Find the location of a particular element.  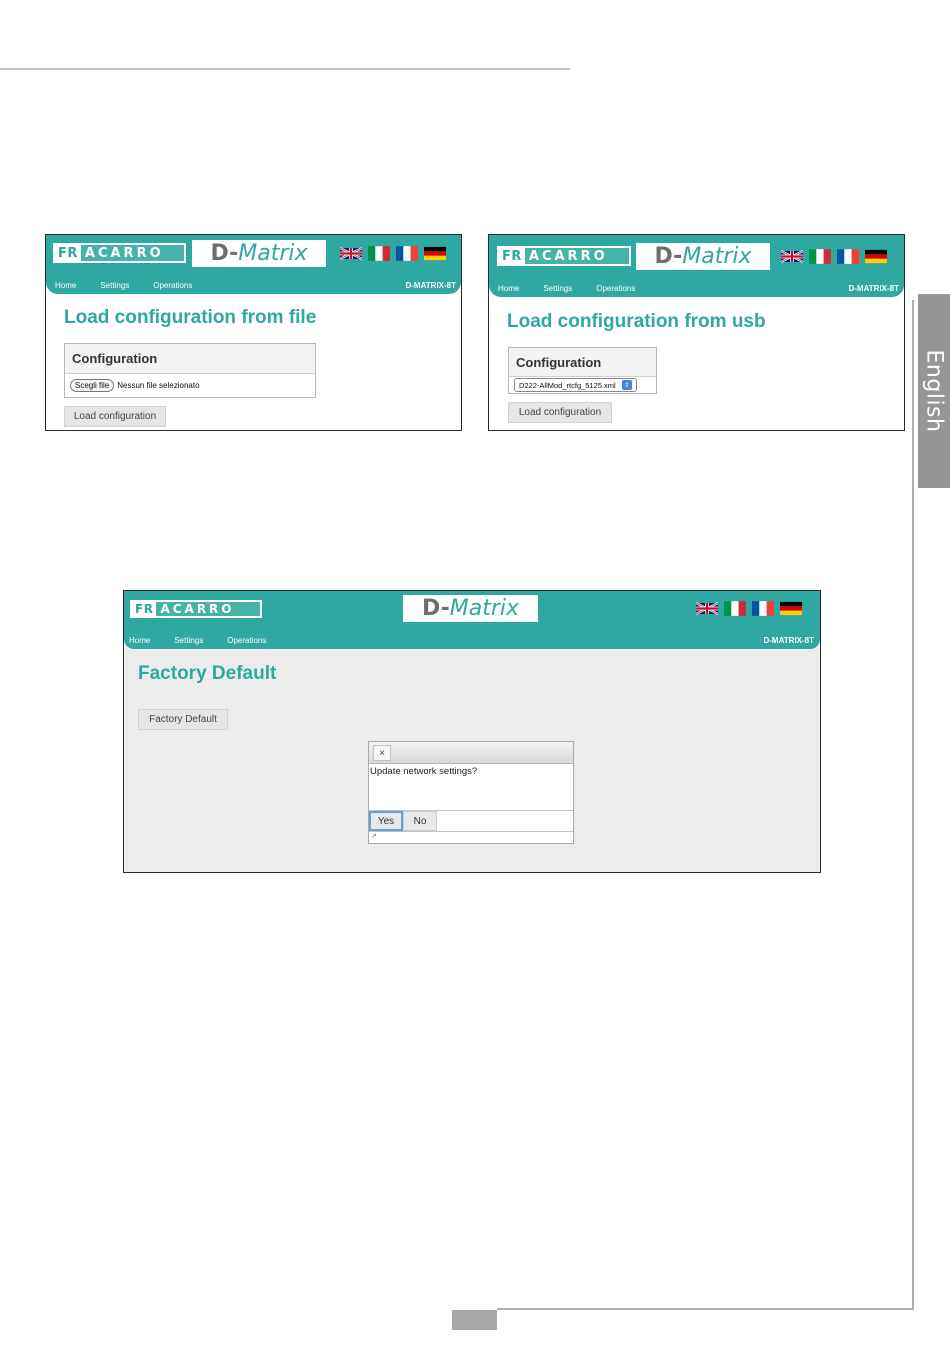

choose-file-button: Scegli file is located at coordinates (92, 385).